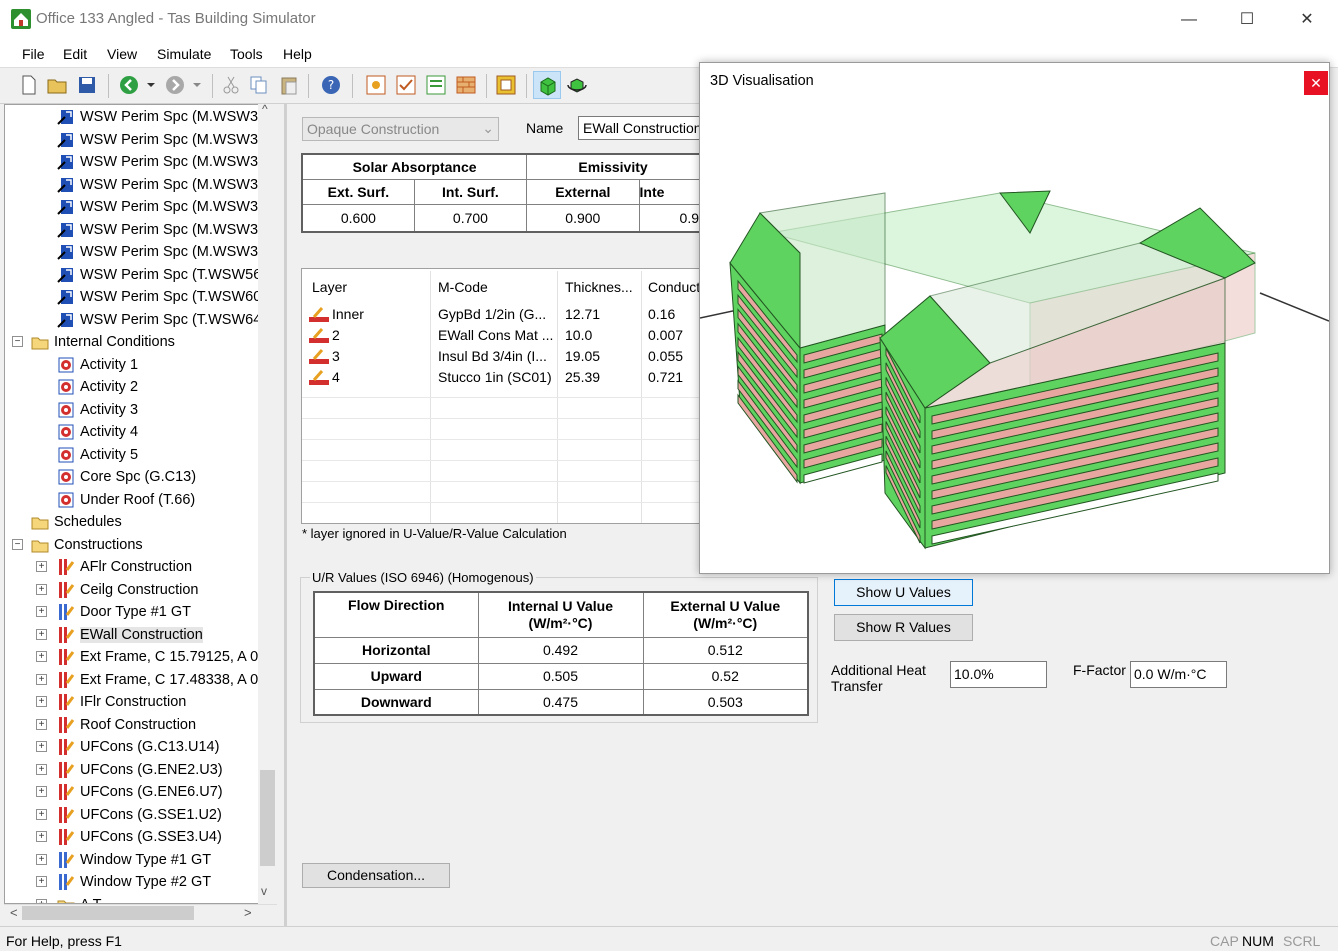  What do you see at coordinates (159, 275) in the screenshot?
I see `tree-item-space: WSW Perim Spc (T.WSW56` at bounding box center [159, 275].